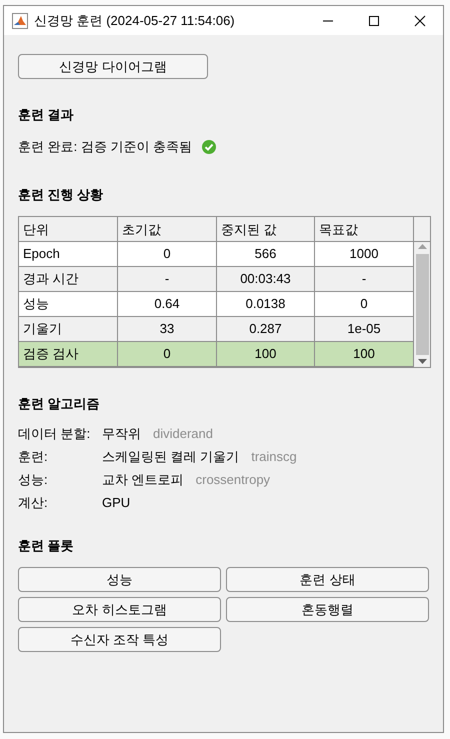  Describe the element at coordinates (167, 304) in the screenshot. I see `table-cell: 0.64` at that location.